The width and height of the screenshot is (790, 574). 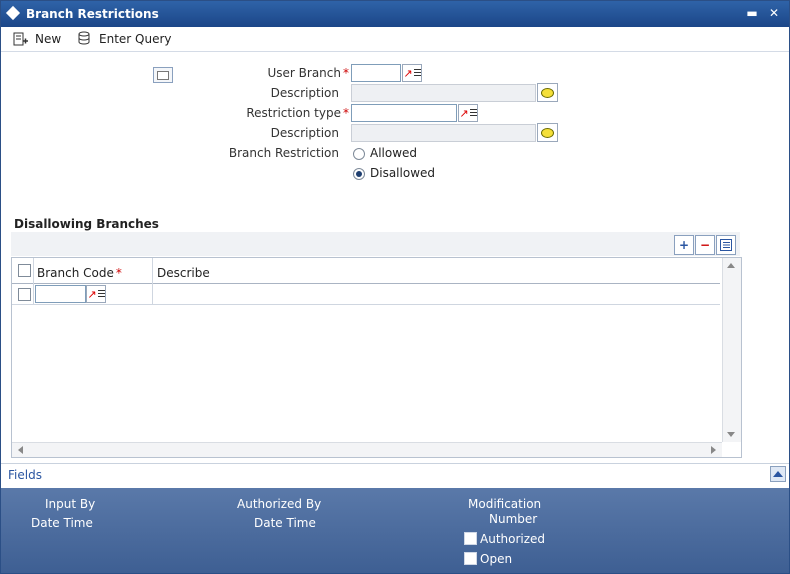 I want to click on list-view-icon, so click(x=726, y=245).